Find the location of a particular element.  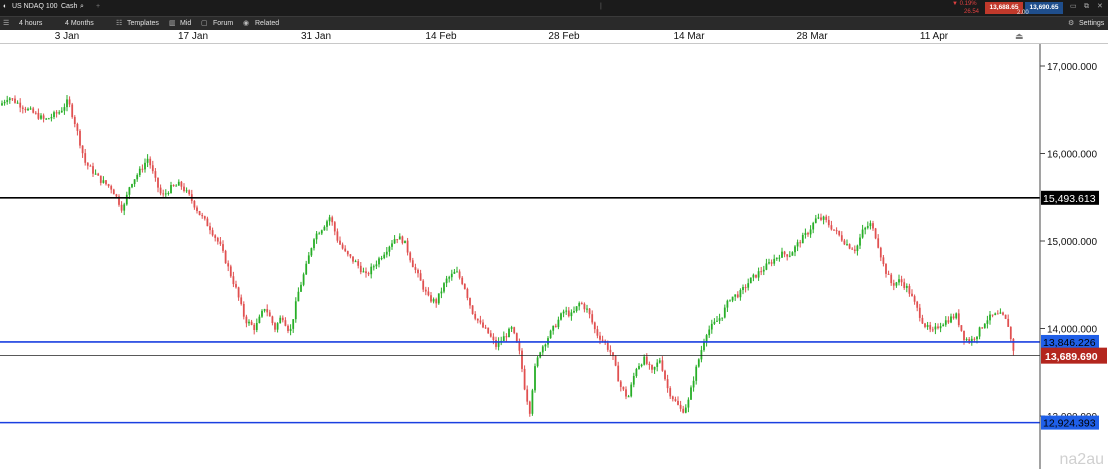

forum-button: Forum is located at coordinates (223, 24).